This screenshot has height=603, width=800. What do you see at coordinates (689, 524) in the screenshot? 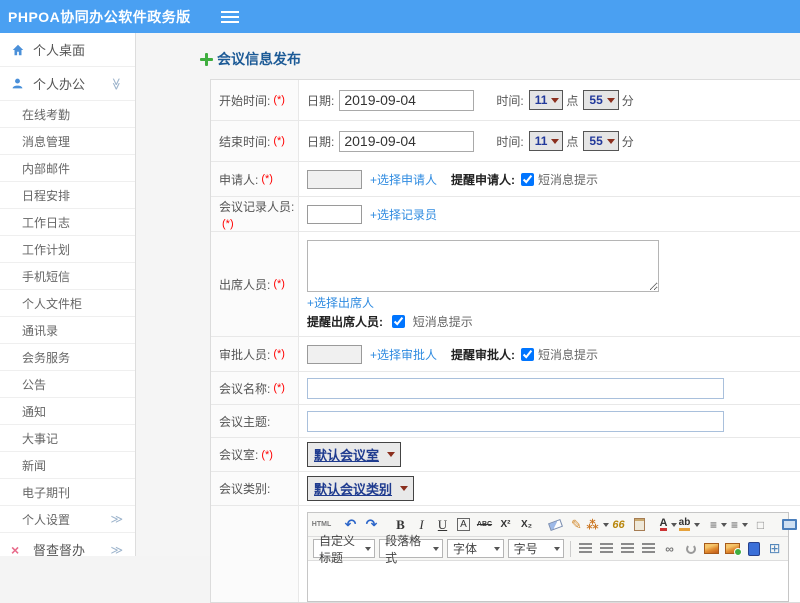
I see `highlight-color-button: ab` at bounding box center [689, 524].